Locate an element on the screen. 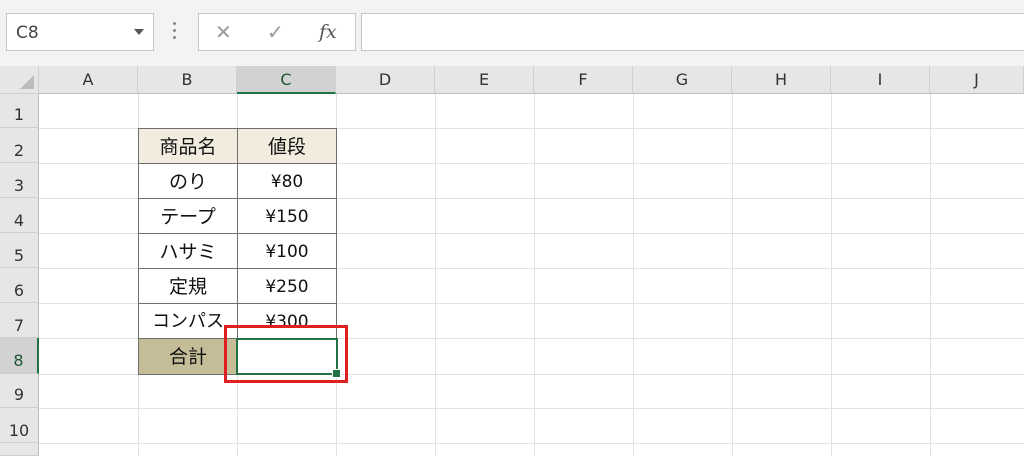 The height and width of the screenshot is (456, 1024). row-header-6: 6 is located at coordinates (19, 285).